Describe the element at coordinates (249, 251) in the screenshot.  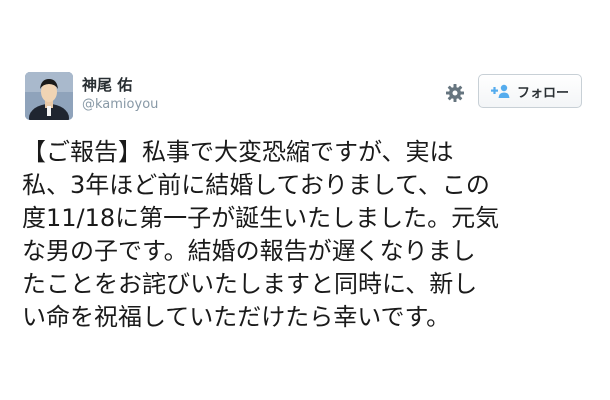
I see `tweet-text-line: な男の子です。結婚の報告が遅くなりまし` at that location.